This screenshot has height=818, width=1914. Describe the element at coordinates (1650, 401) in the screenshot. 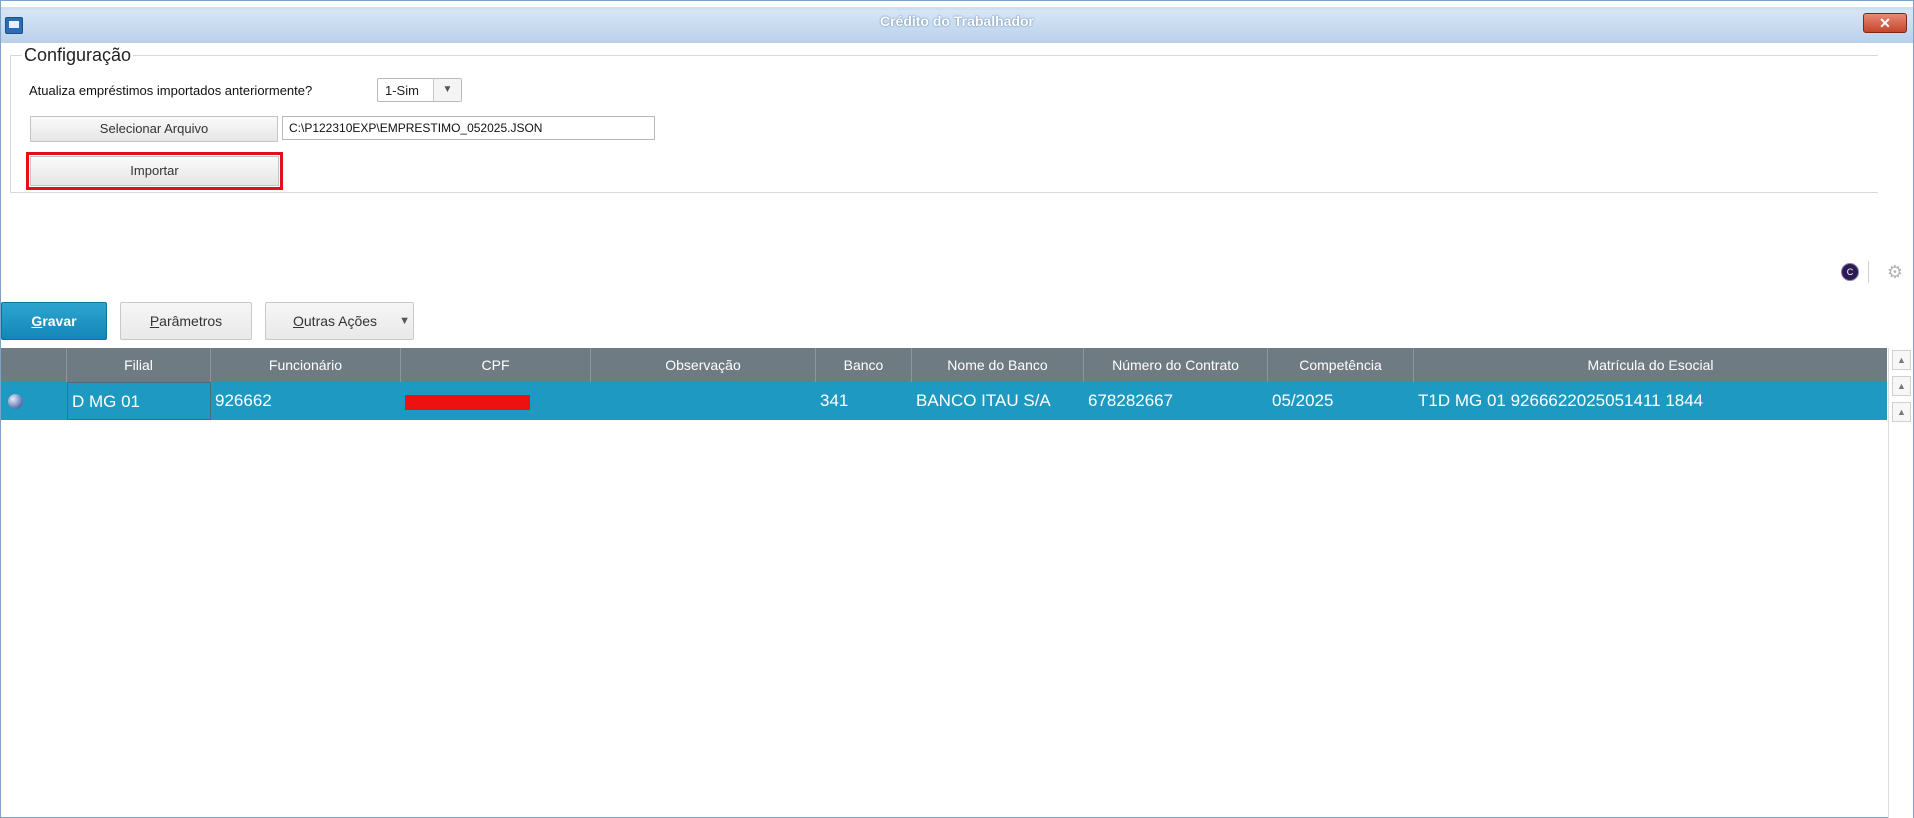

I see `cell-matricula: T1D MG 01 9266622025051411 1844` at that location.